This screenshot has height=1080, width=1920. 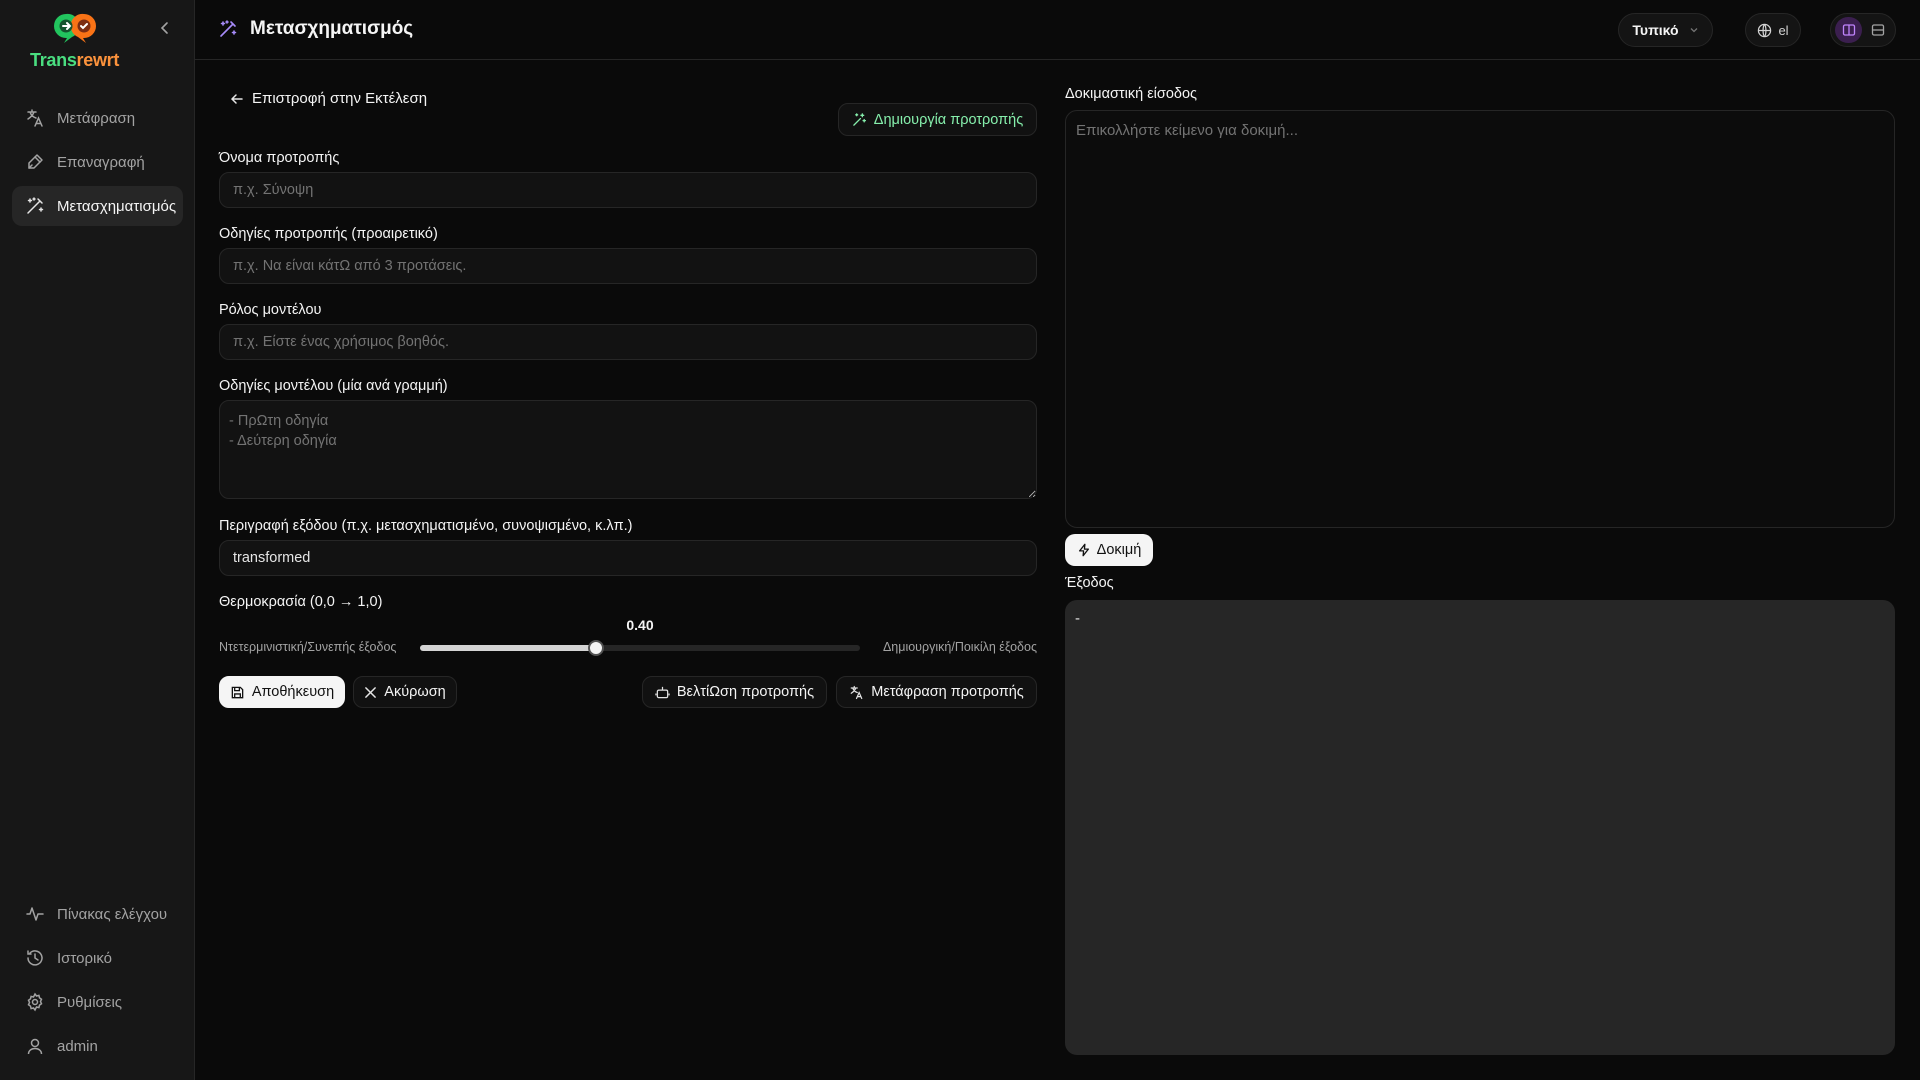 I want to click on prompt-instructions-label: Οδηγίες προτροπής (προαιρετικό), so click(x=328, y=234).